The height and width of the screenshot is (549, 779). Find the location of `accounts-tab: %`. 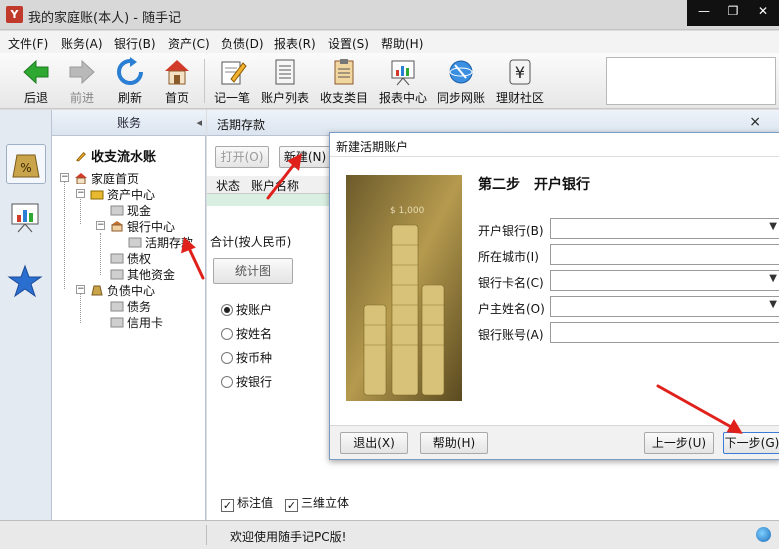

accounts-tab: % is located at coordinates (26, 164).